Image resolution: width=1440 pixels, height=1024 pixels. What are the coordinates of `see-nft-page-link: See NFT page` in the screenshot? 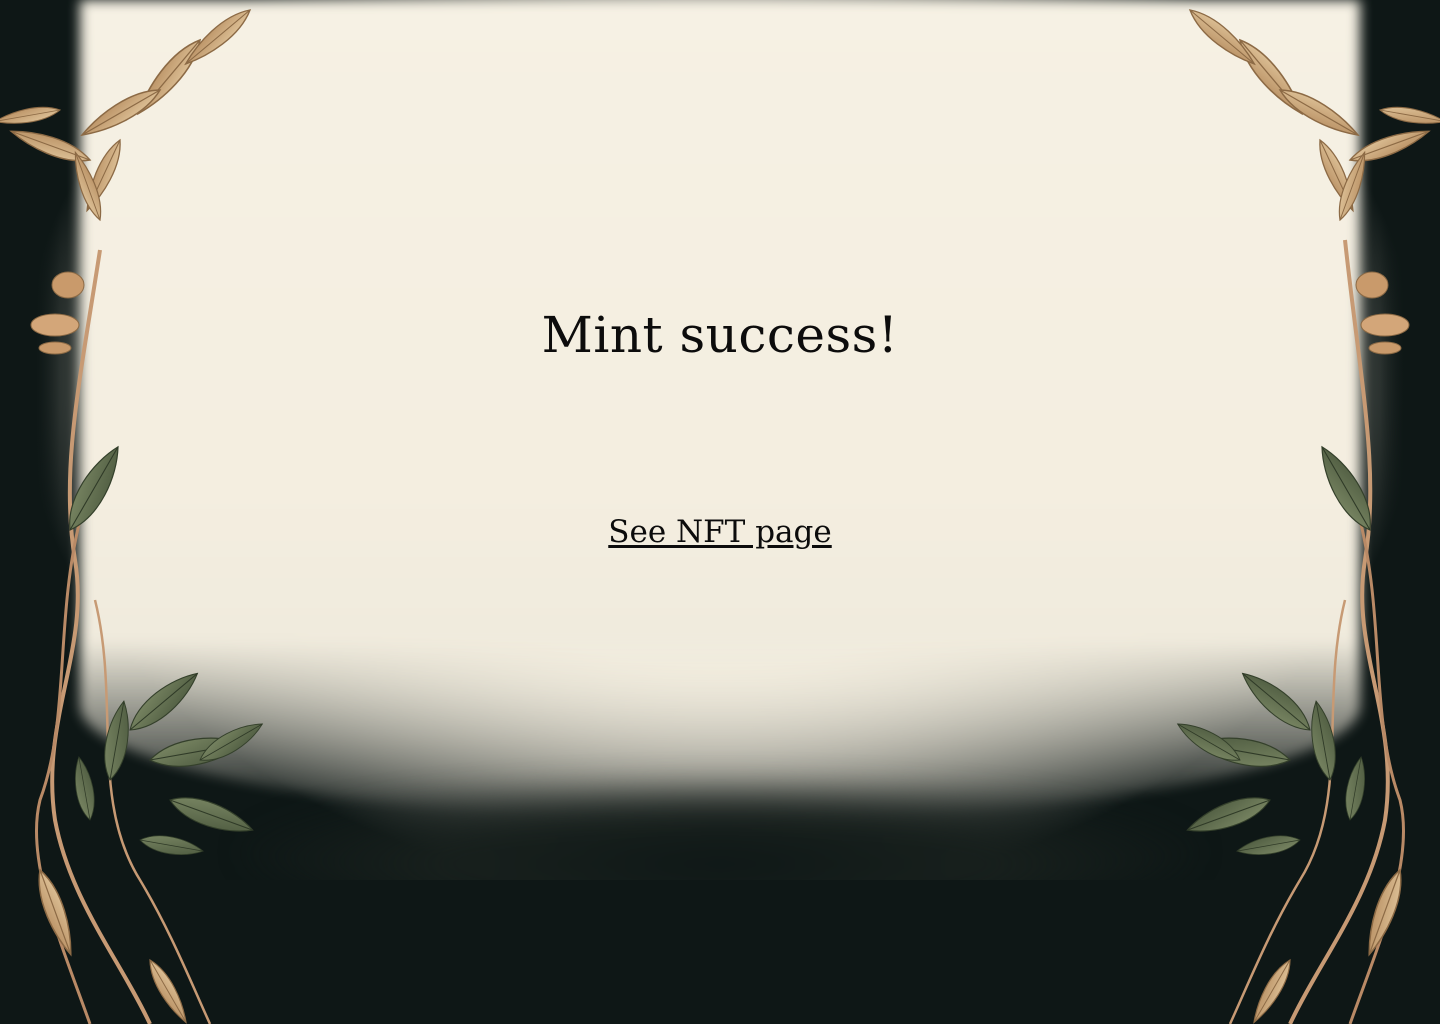 It's located at (719, 532).